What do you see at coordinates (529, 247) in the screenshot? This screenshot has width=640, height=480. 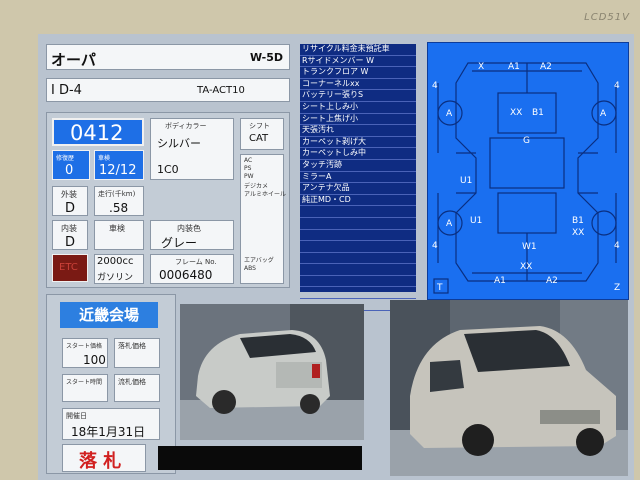 I see `mark-w1: W1` at bounding box center [529, 247].